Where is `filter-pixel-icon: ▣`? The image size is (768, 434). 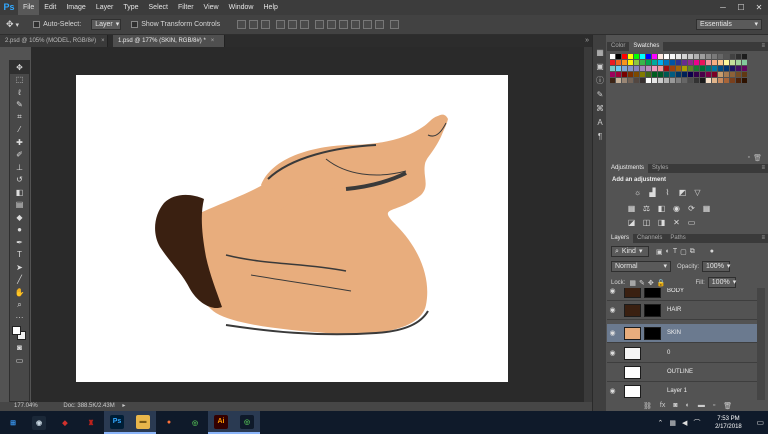
filter-pixel-icon: ▣ is located at coordinates (659, 252).